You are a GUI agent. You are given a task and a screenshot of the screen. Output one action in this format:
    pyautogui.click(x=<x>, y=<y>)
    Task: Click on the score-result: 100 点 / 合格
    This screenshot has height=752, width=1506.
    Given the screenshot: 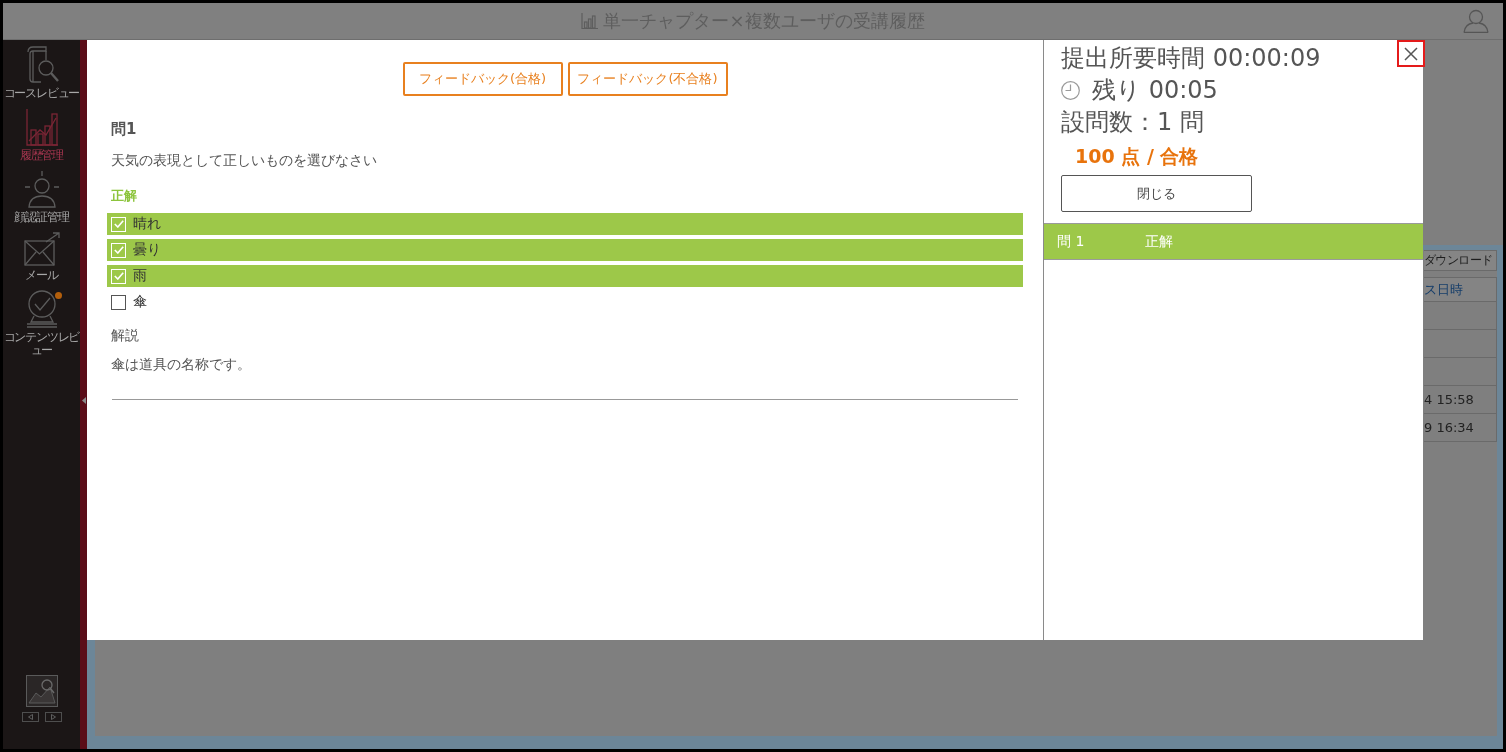 What is the action you would take?
    pyautogui.click(x=1137, y=156)
    